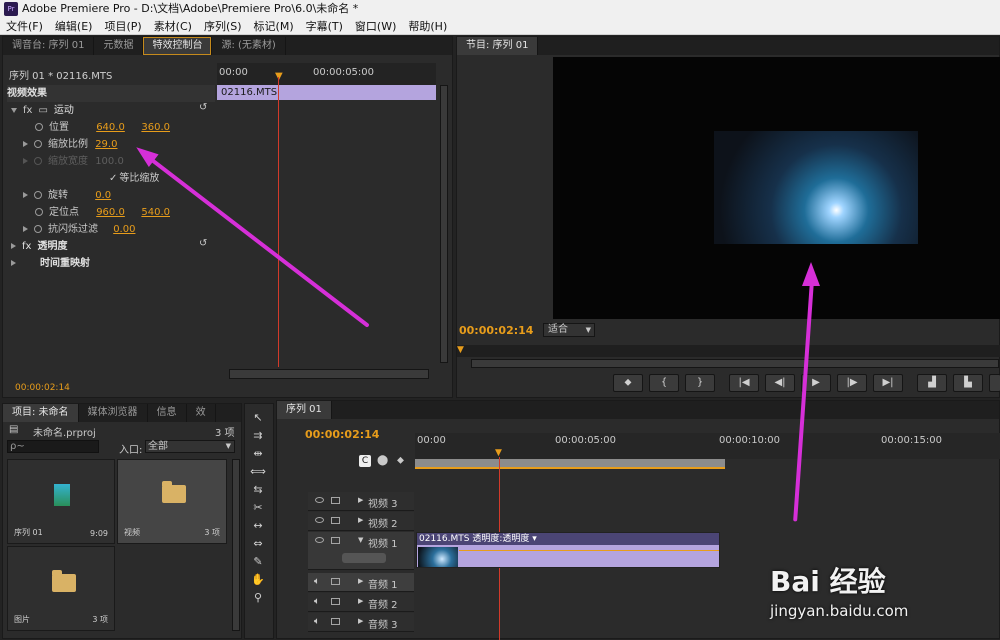 The height and width of the screenshot is (640, 1000). I want to click on motion-row: fx ▭ 运动, so click(42, 110).